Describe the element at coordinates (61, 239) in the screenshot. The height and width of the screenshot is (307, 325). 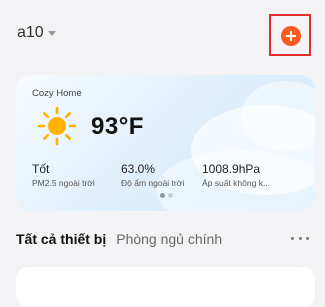
I see `tab-all-devices: Tất cả thiết bị` at that location.